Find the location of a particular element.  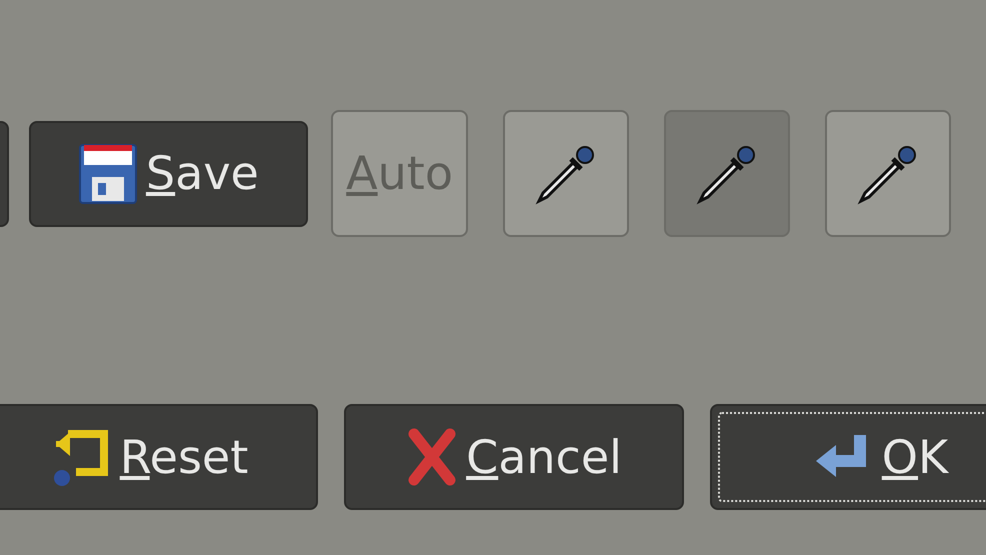

cancel-x-icon is located at coordinates (432, 457).